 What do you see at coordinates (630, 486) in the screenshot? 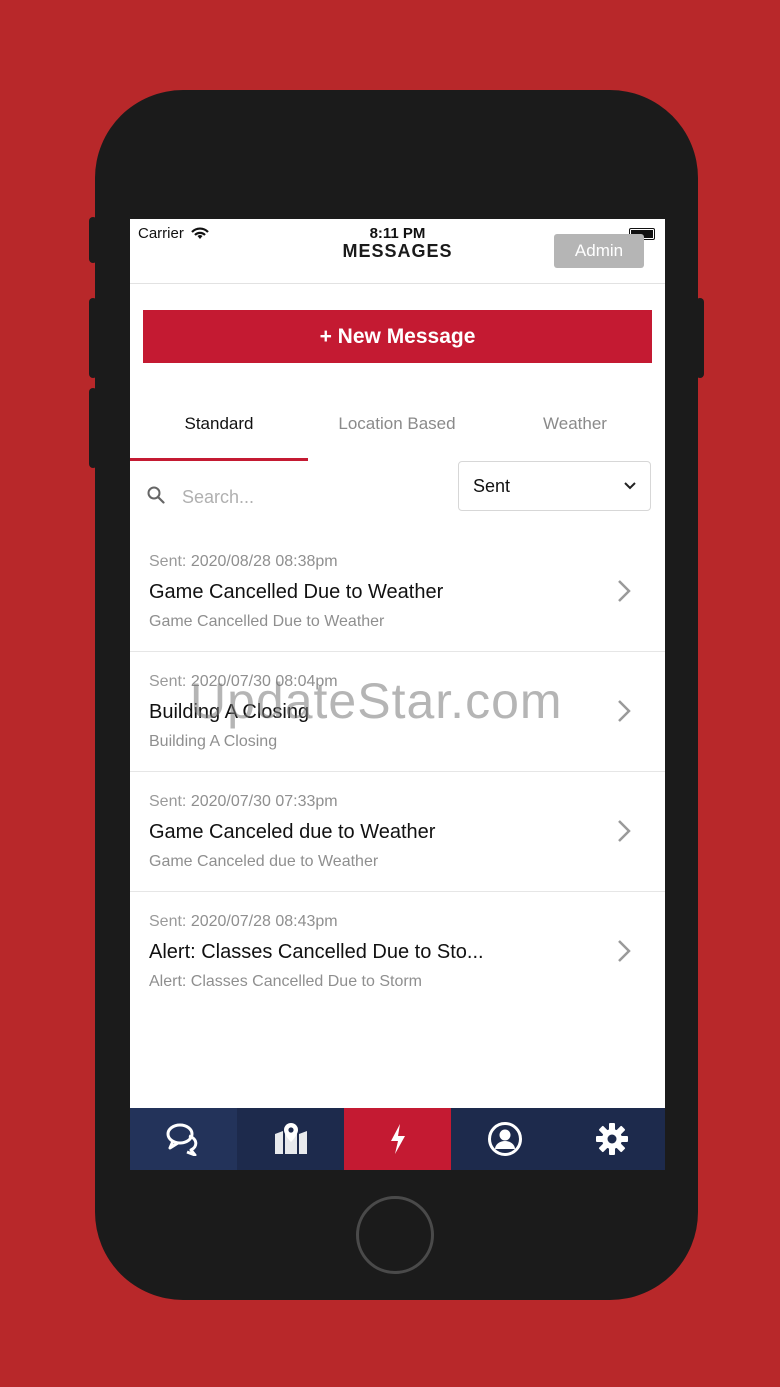
I see `chevron-down-icon` at bounding box center [630, 486].